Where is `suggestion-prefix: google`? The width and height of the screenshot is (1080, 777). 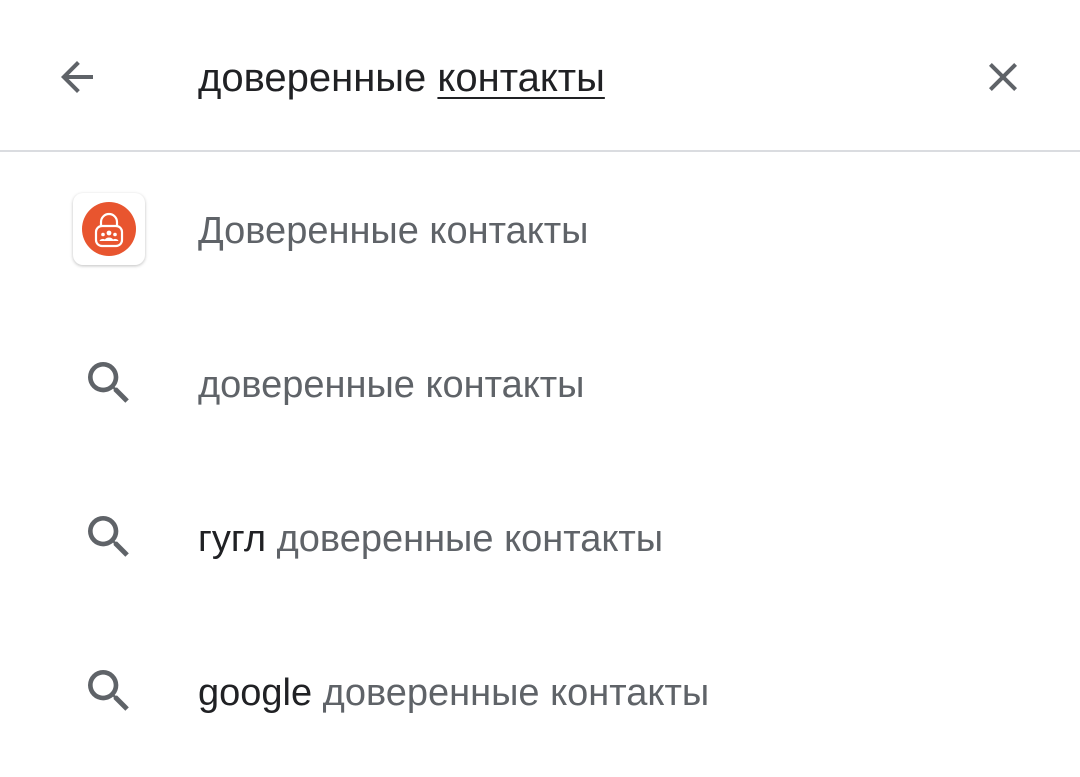
suggestion-prefix: google is located at coordinates (255, 693).